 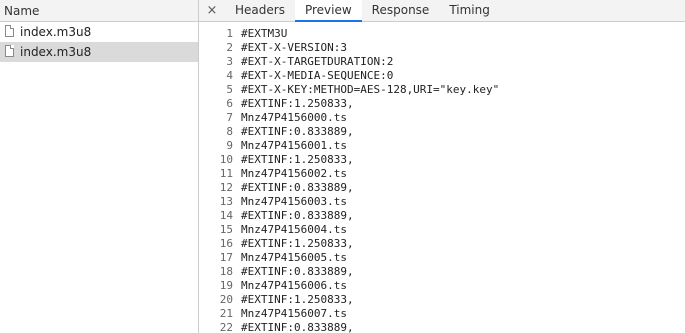 I want to click on line-text: Mnz47P4156003.ts, so click(x=294, y=201).